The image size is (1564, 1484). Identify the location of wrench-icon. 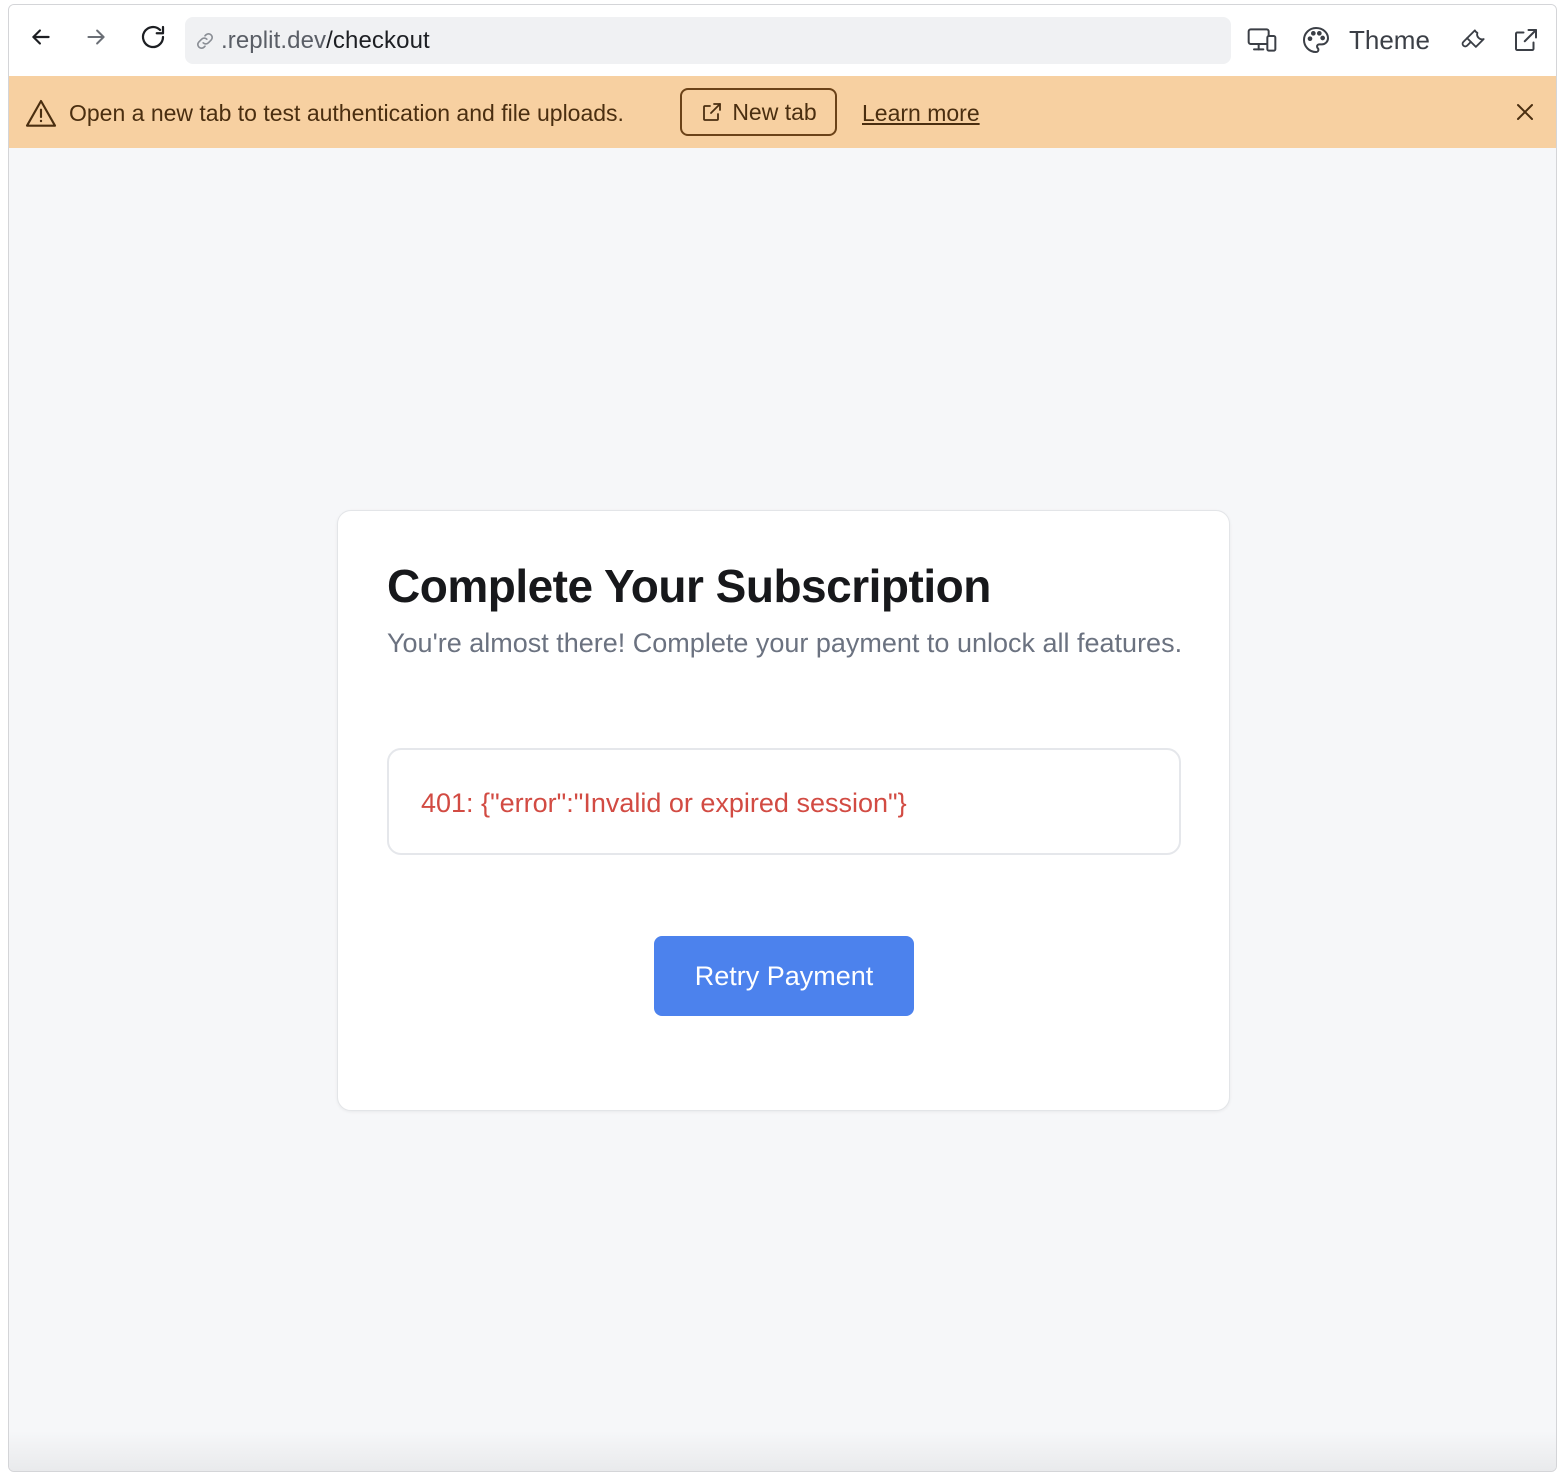
(1474, 40).